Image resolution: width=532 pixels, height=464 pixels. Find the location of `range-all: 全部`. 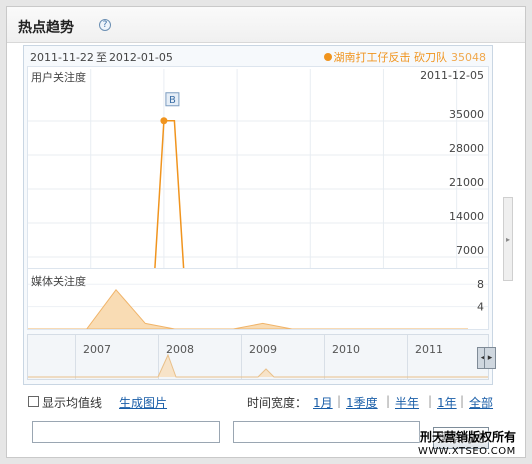

range-all: 全部 is located at coordinates (481, 402).